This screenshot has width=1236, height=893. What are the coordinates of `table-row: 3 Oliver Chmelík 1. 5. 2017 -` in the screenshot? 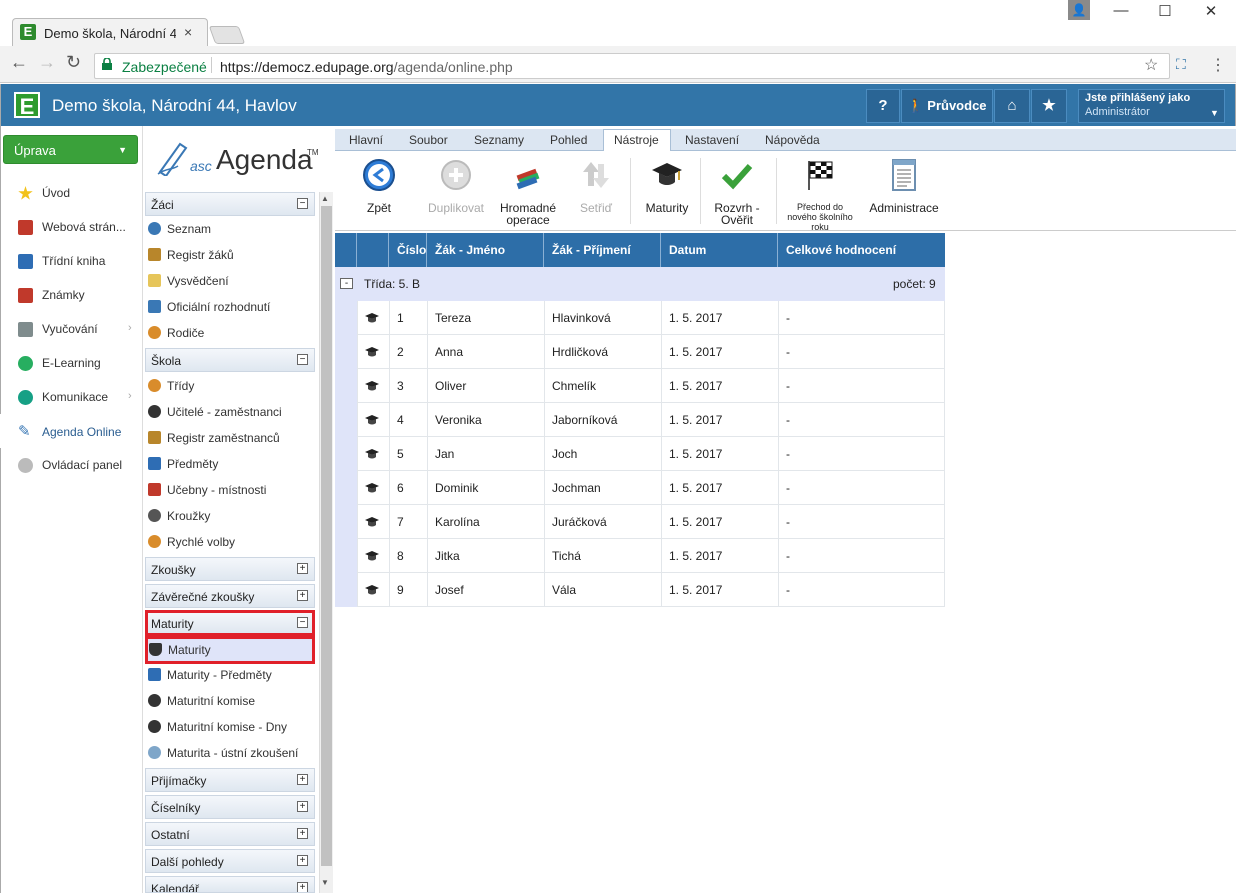 It's located at (651, 386).